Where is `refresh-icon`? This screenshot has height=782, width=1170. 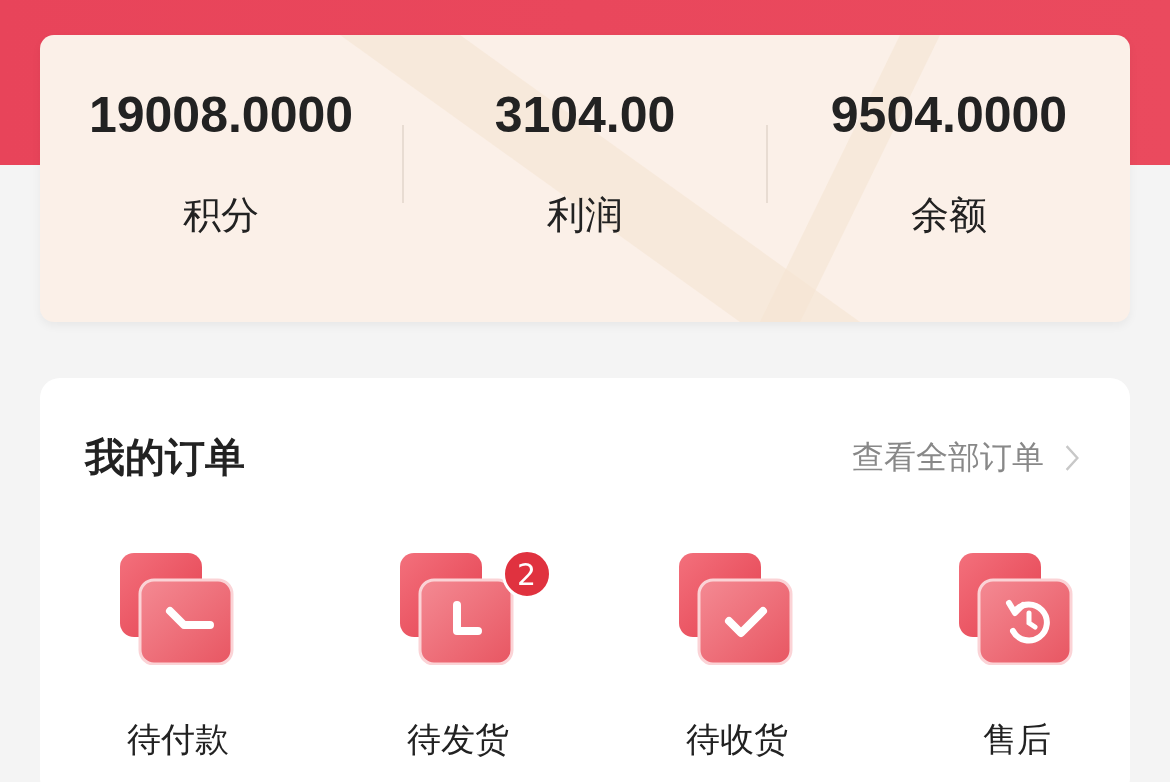 refresh-icon is located at coordinates (1016, 609).